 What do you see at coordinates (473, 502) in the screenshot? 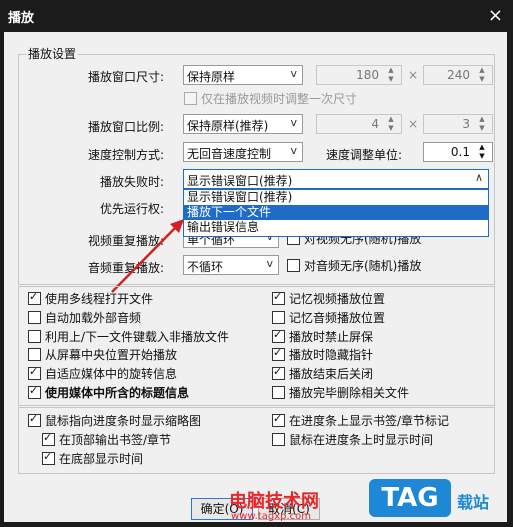
I see `watermark-side-text: 载站` at bounding box center [473, 502].